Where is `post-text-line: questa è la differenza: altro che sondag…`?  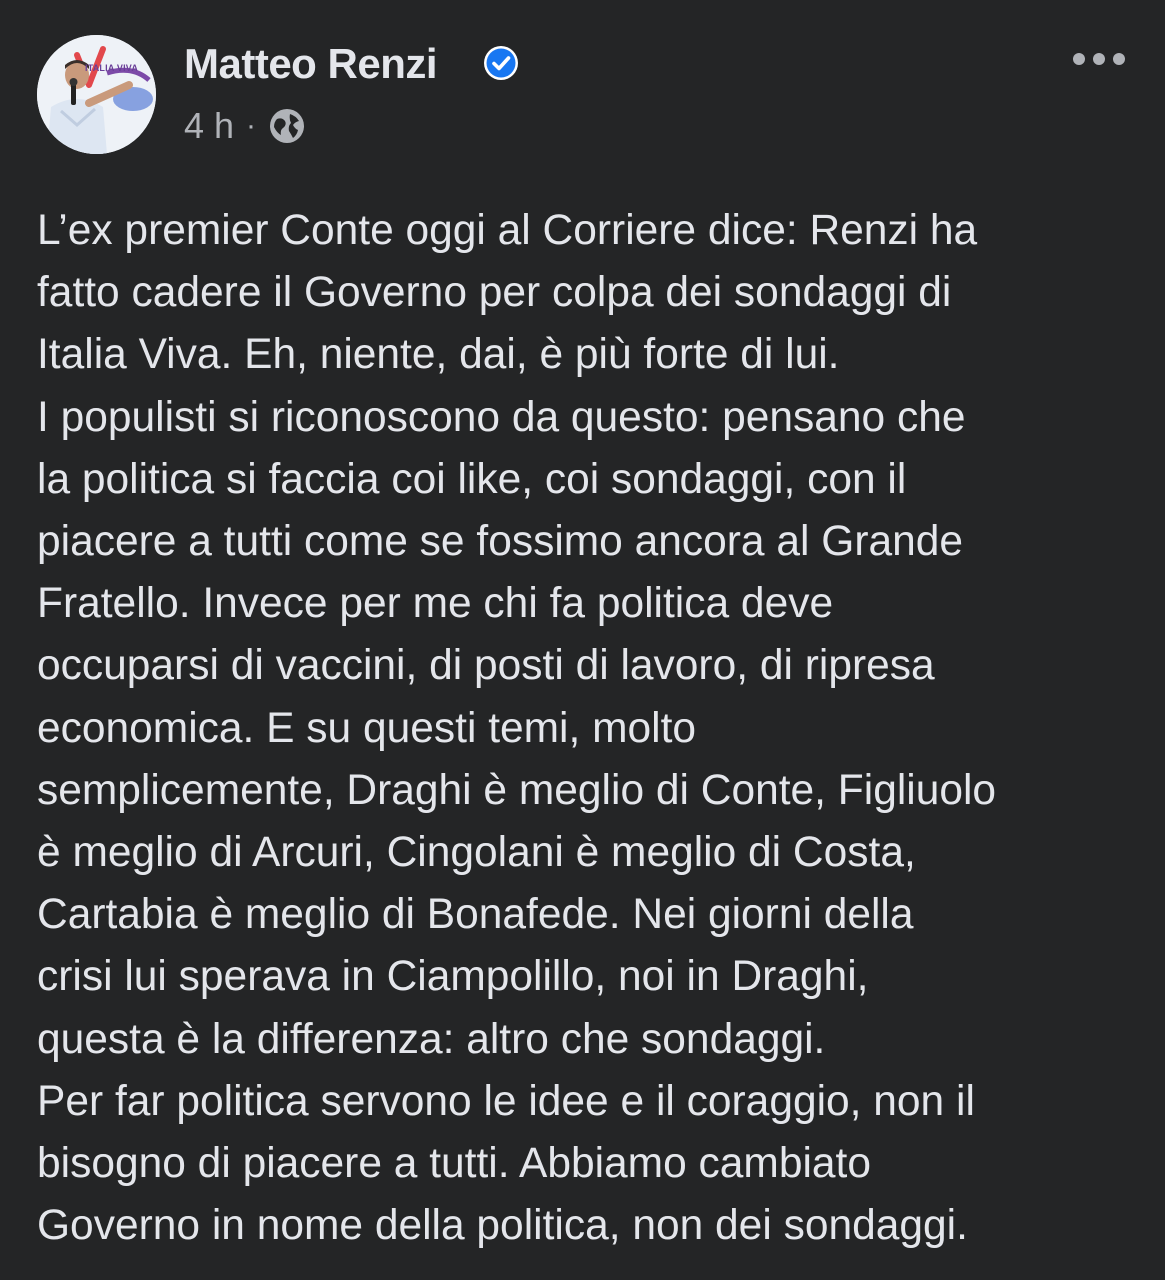 post-text-line: questa è la differenza: altro che sondag… is located at coordinates (431, 1039).